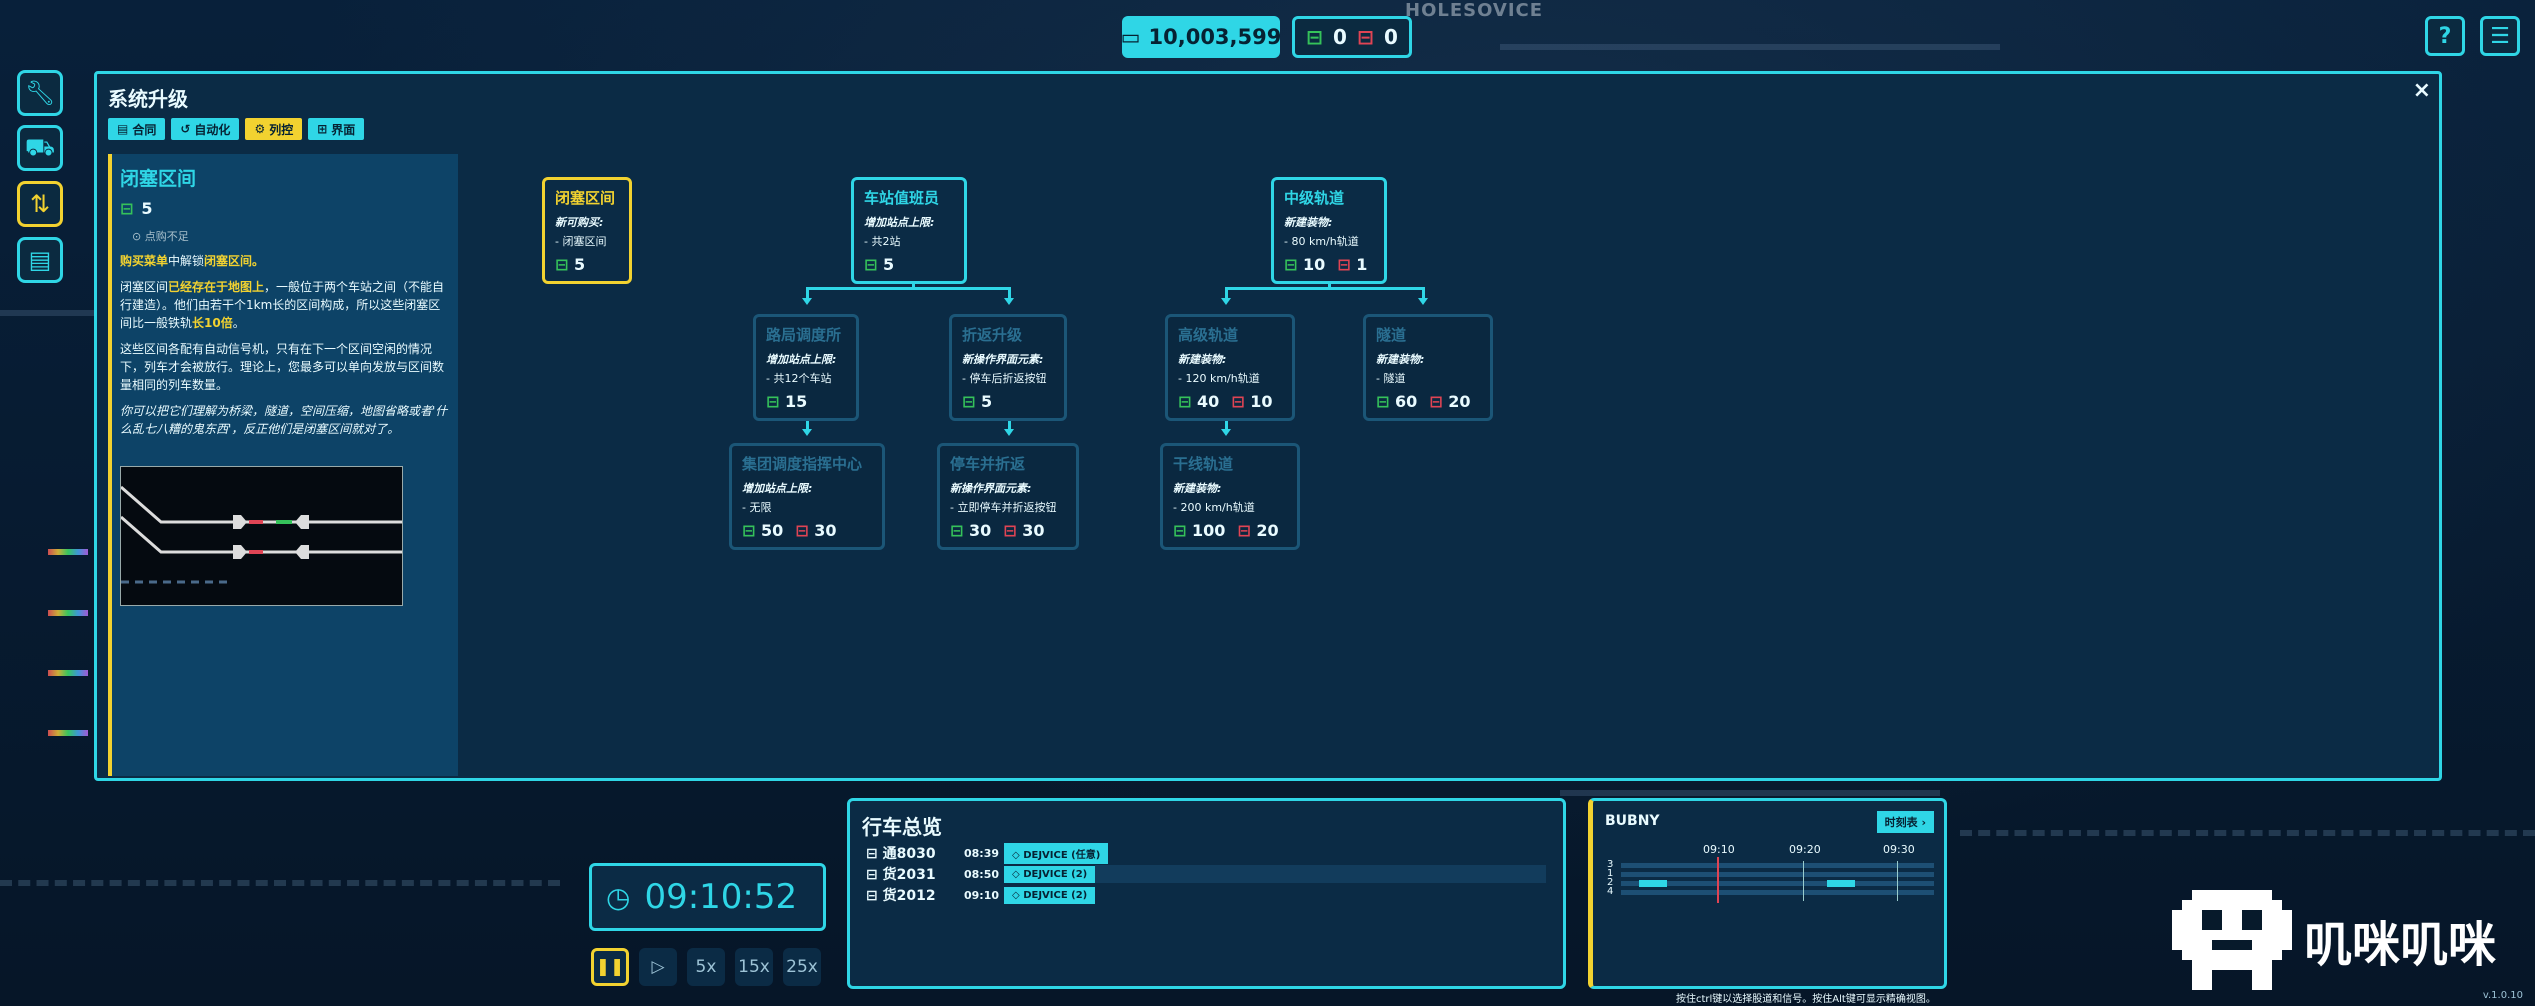 This screenshot has width=2535, height=1006. I want to click on train-name-label: 货2031, so click(909, 875).